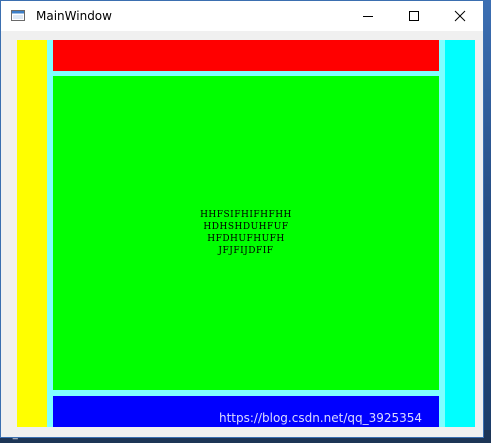  Describe the element at coordinates (246, 227) in the screenshot. I see `center-text-line: HDHSHDUHFUF` at that location.